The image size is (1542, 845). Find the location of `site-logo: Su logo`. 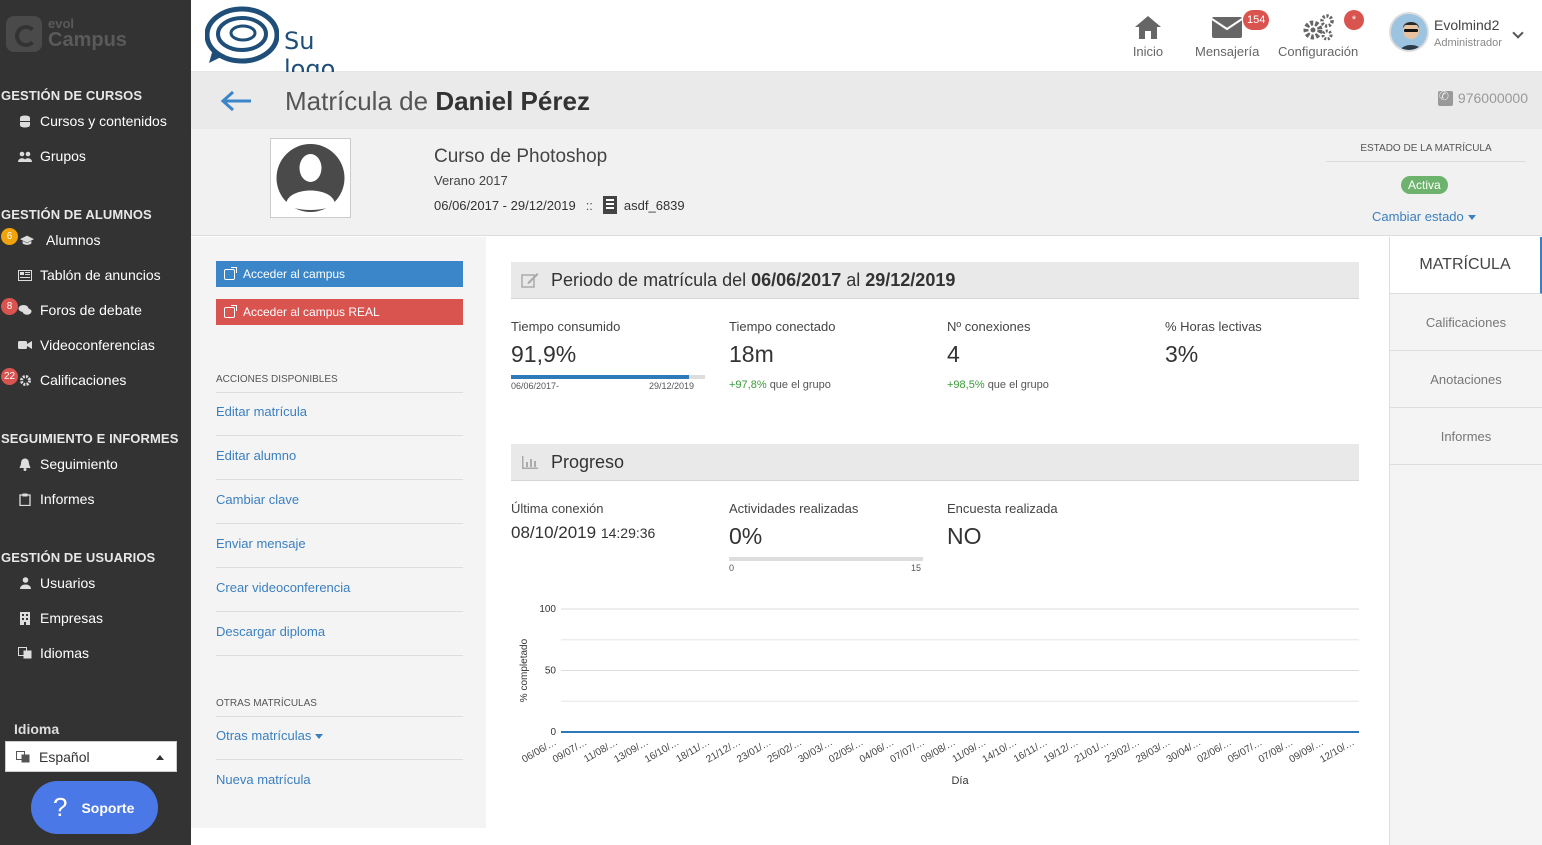

site-logo: Su logo is located at coordinates (285, 44).